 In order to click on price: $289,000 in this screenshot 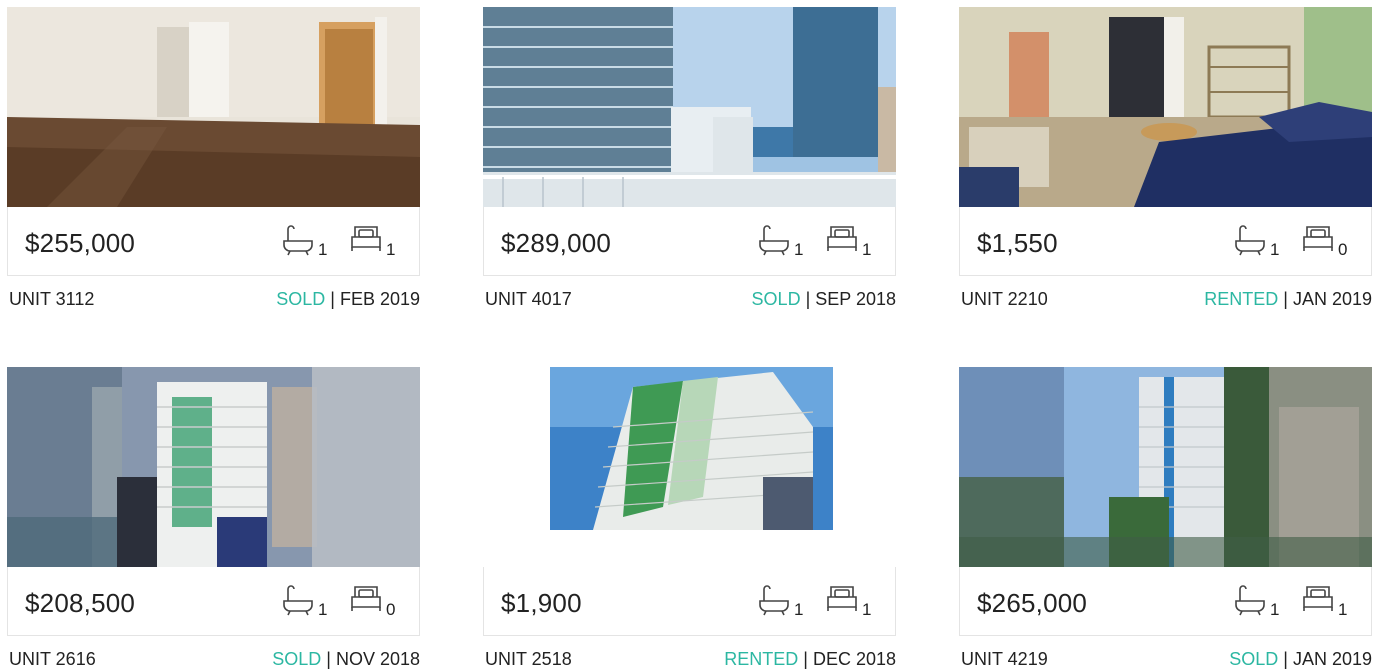, I will do `click(556, 243)`.